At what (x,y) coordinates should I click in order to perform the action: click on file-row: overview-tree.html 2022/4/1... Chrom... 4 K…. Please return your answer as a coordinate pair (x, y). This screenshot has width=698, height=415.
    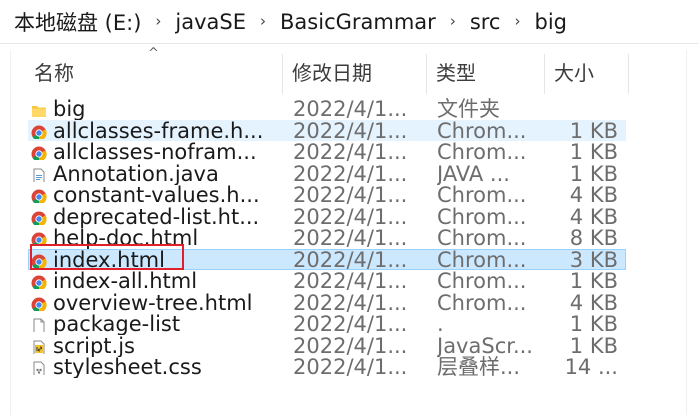
    Looking at the image, I should click on (349, 303).